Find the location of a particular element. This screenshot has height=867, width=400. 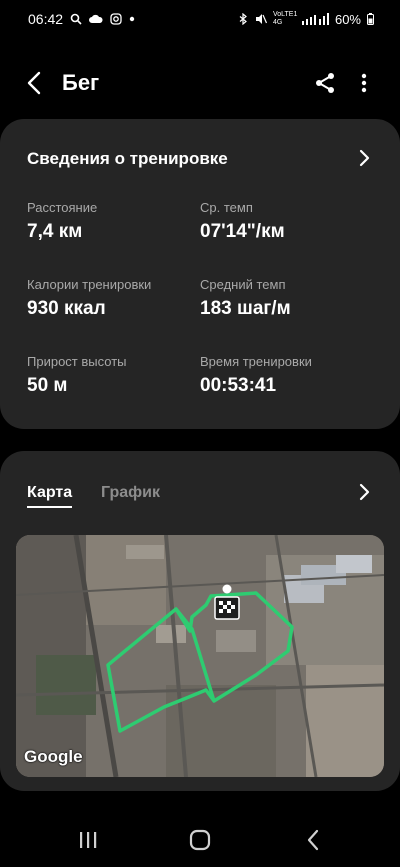

search-icon is located at coordinates (76, 19).